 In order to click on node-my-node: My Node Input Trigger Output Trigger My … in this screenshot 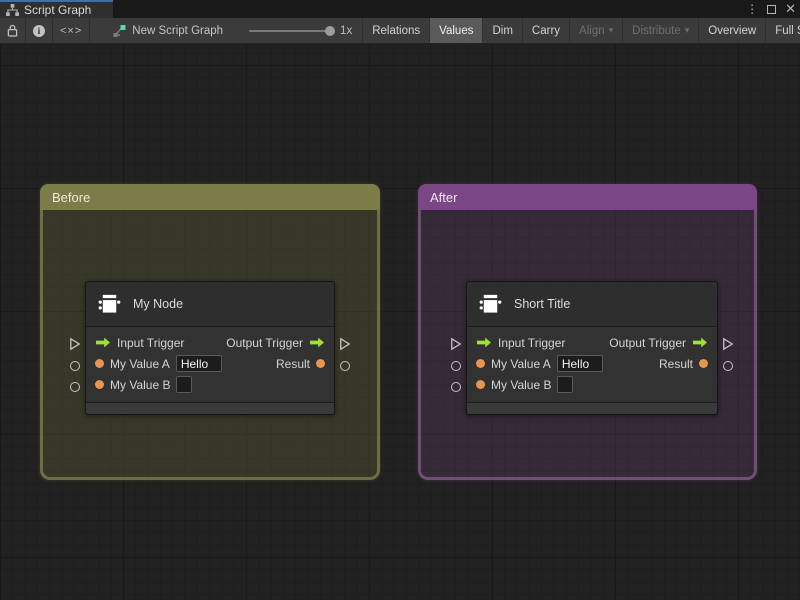, I will do `click(210, 348)`.